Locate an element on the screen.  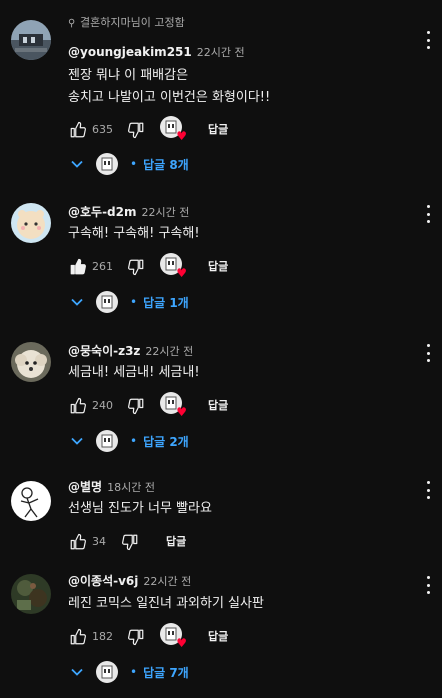
comment-actions: 34 답글 is located at coordinates (248, 543).